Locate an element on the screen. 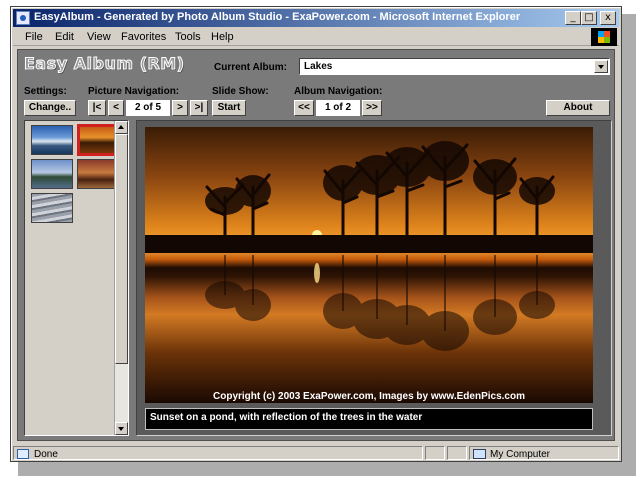 The image size is (640, 480). prev-picture-button: < is located at coordinates (116, 108).